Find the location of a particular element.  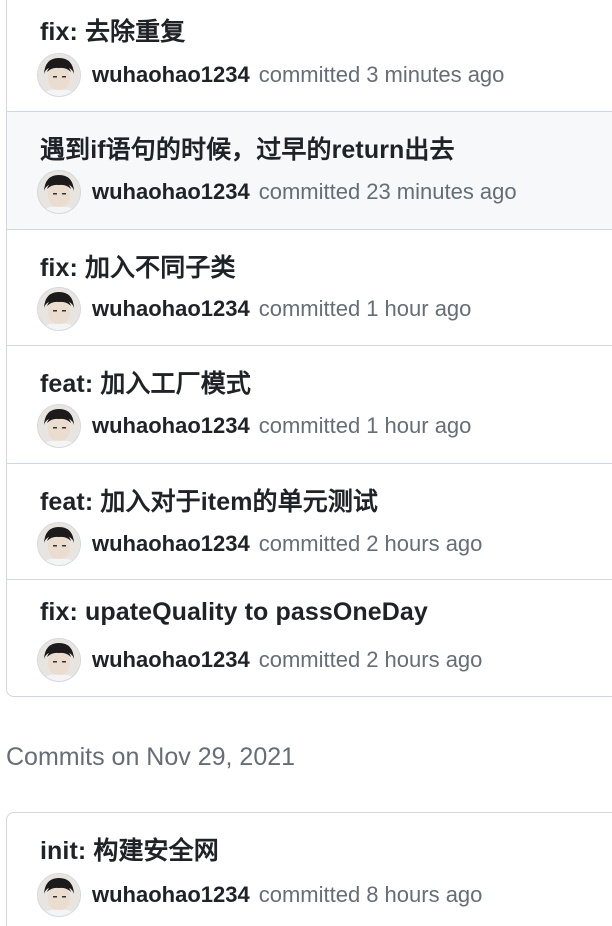

commit-message-link: fix: upateQuality to passOneDay is located at coordinates (234, 612).